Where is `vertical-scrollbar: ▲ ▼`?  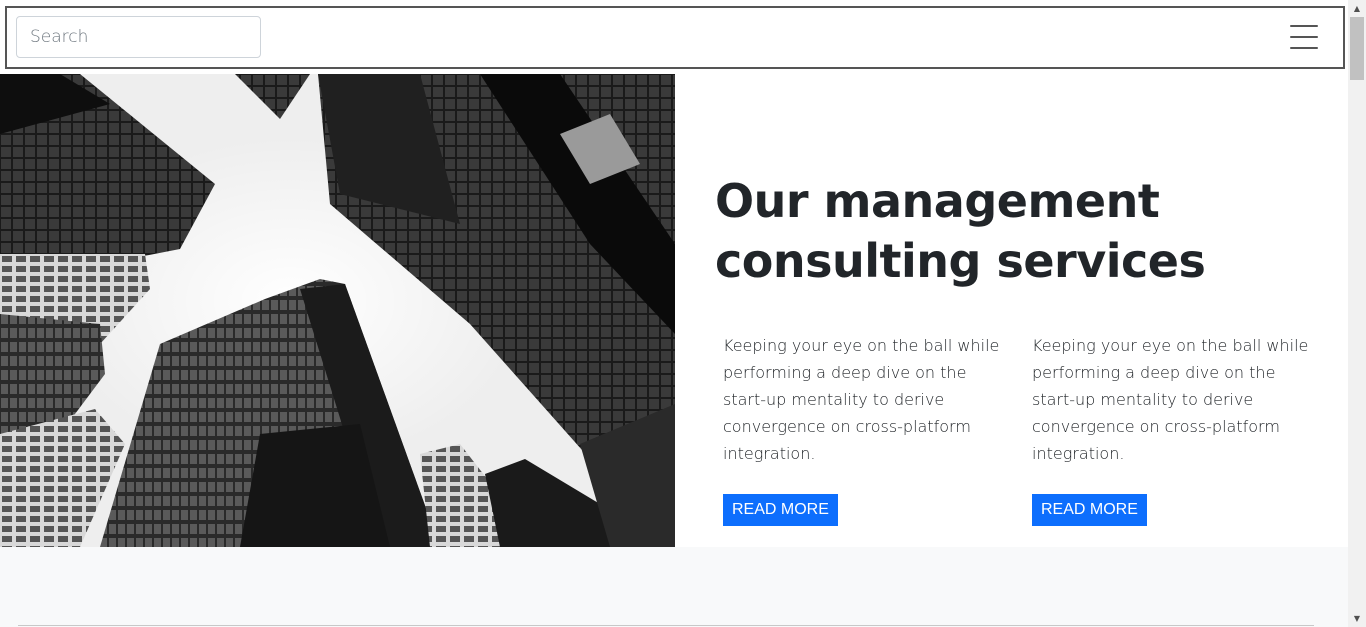
vertical-scrollbar: ▲ ▼ is located at coordinates (1357, 313).